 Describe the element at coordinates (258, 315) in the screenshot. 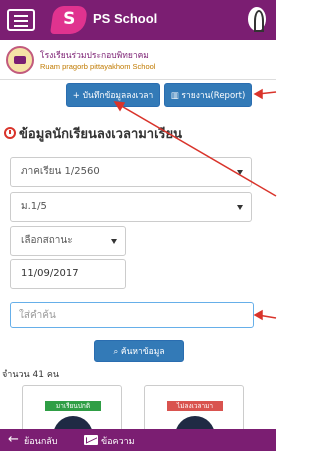

I see `annotation-arrowhead-search` at that location.